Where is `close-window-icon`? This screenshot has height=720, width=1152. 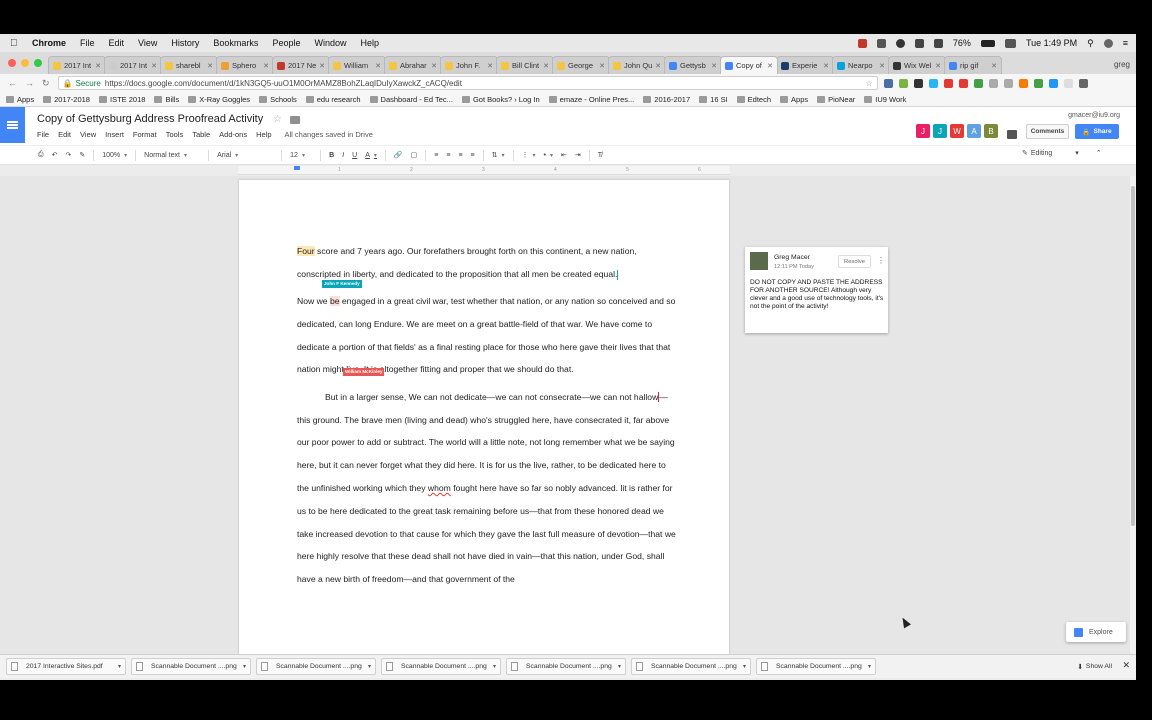
close-window-icon is located at coordinates (12, 63).